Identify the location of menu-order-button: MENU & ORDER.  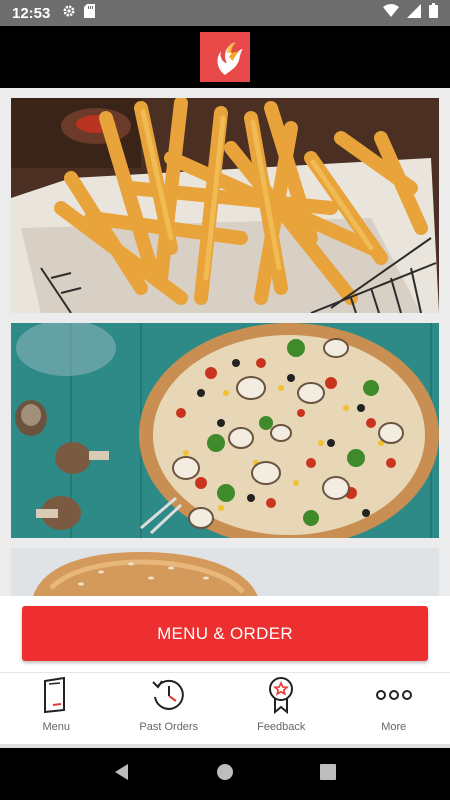
(225, 633).